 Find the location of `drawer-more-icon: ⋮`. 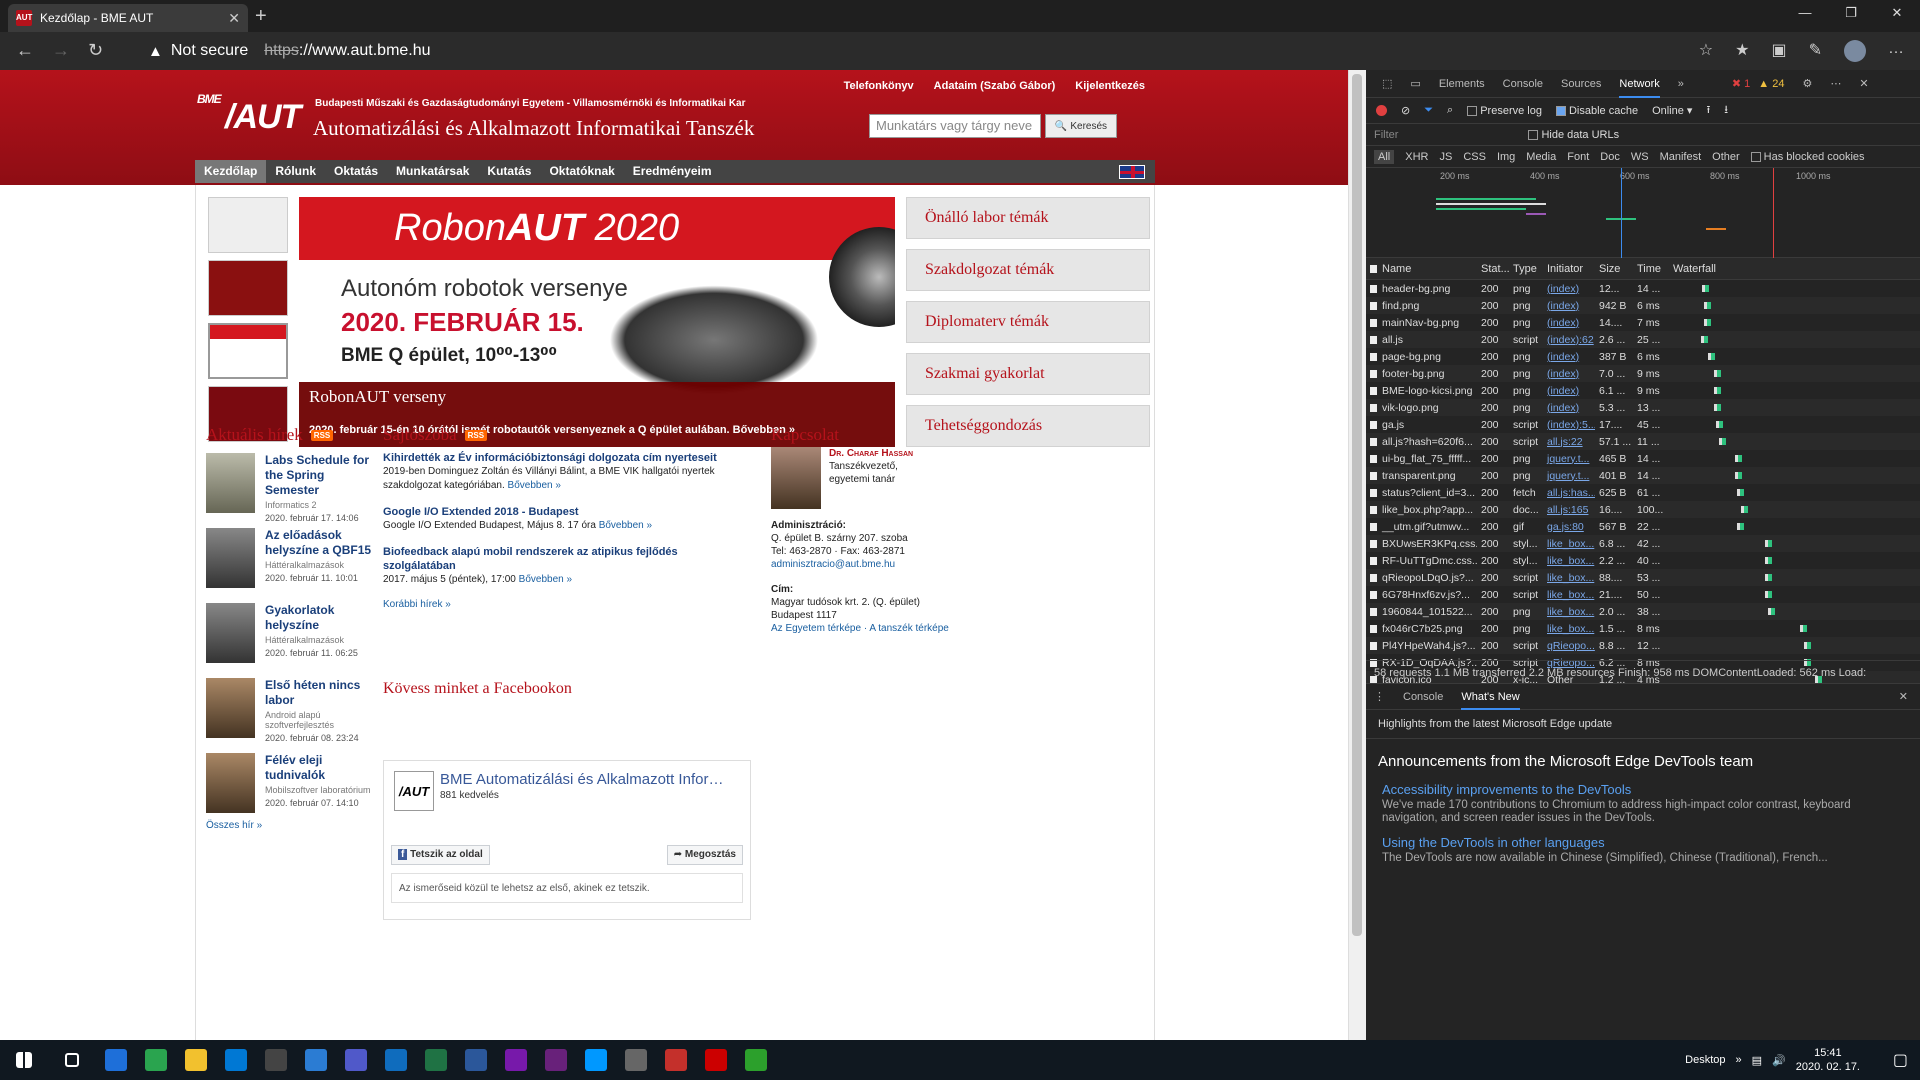

drawer-more-icon: ⋮ is located at coordinates (1379, 696).